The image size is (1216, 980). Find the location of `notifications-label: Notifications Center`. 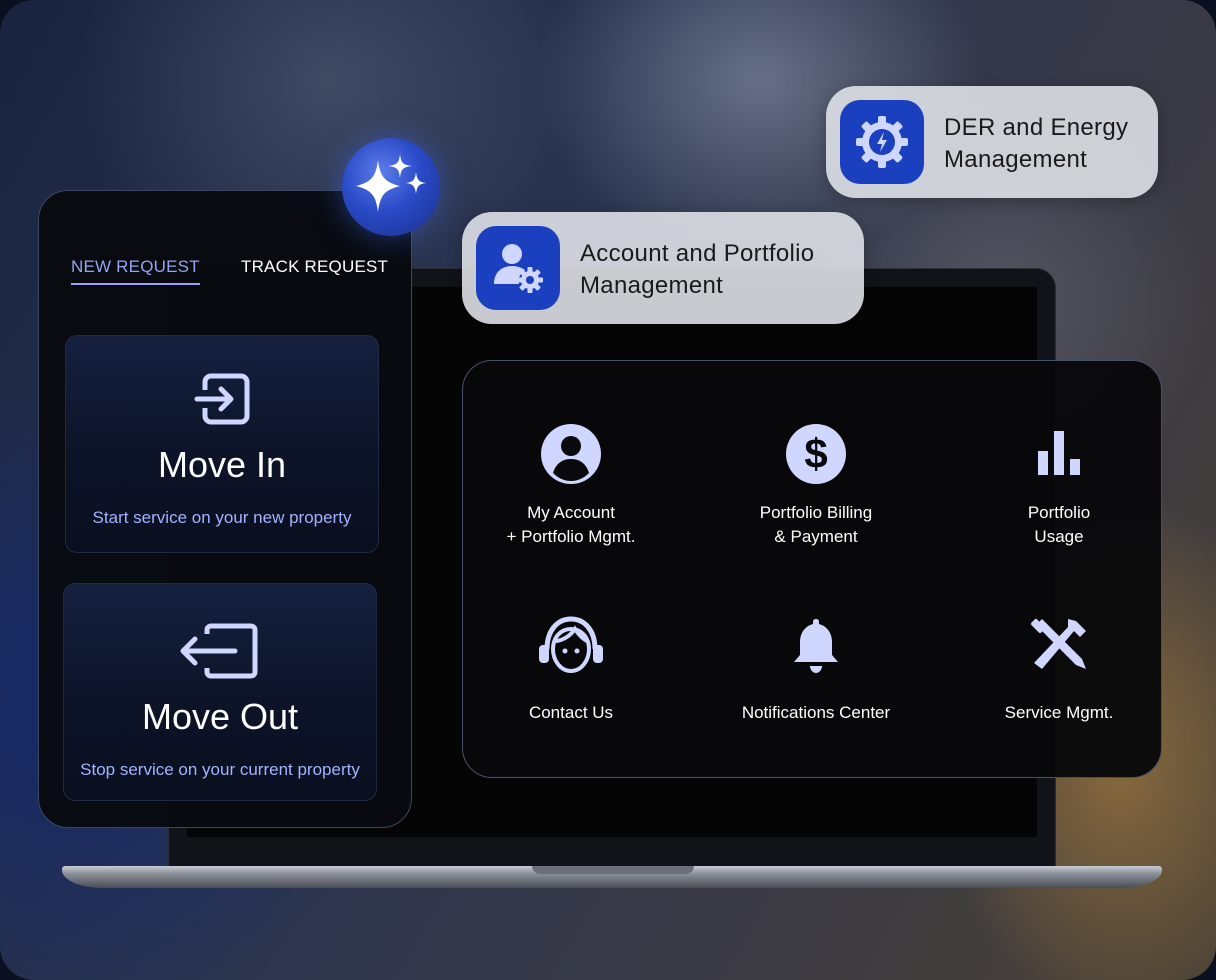

notifications-label: Notifications Center is located at coordinates (816, 712).